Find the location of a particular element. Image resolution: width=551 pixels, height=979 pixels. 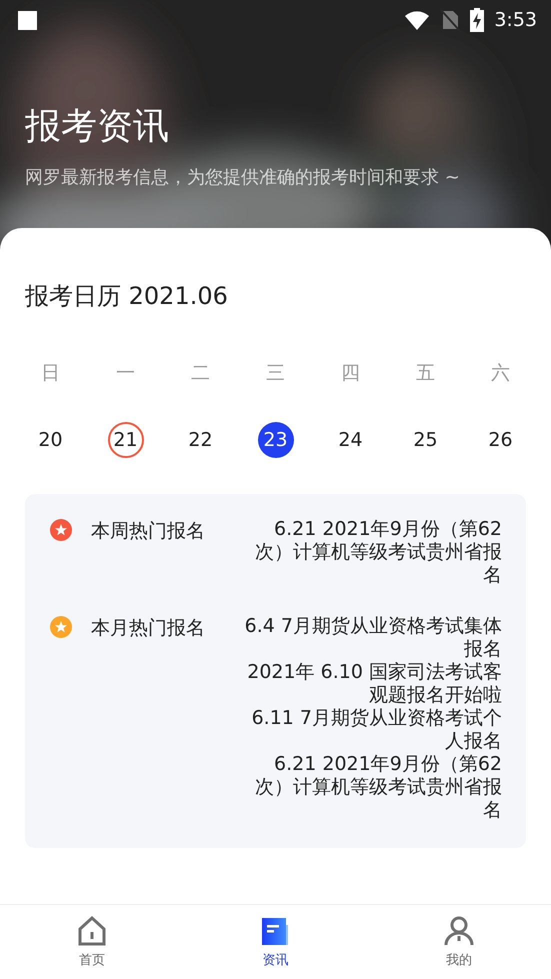

calendar-day: 23 is located at coordinates (276, 440).